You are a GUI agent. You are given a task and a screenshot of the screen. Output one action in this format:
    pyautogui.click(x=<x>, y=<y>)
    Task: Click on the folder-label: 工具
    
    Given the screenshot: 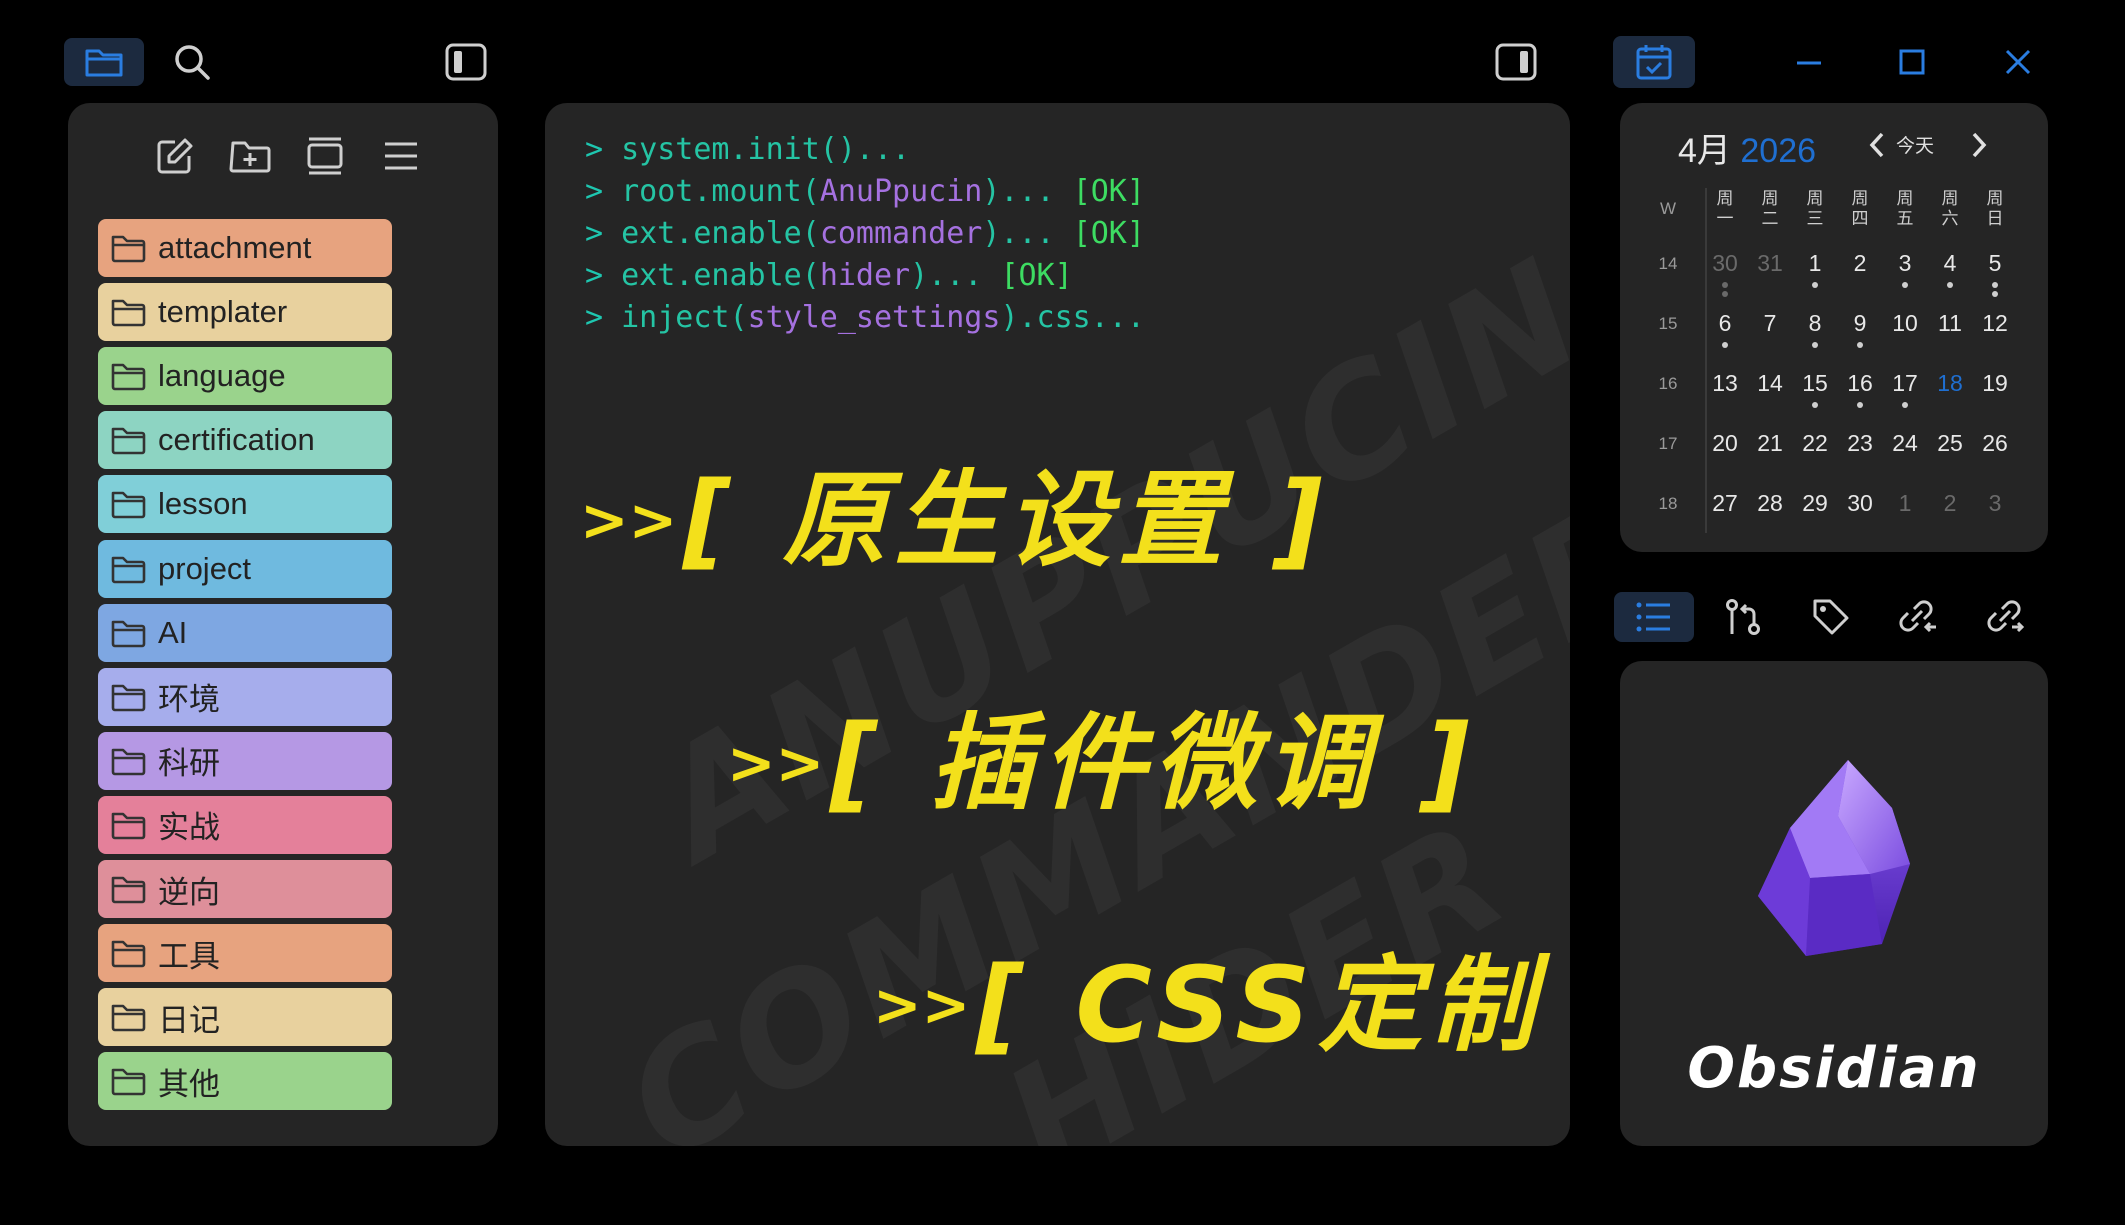 What is the action you would take?
    pyautogui.click(x=189, y=956)
    